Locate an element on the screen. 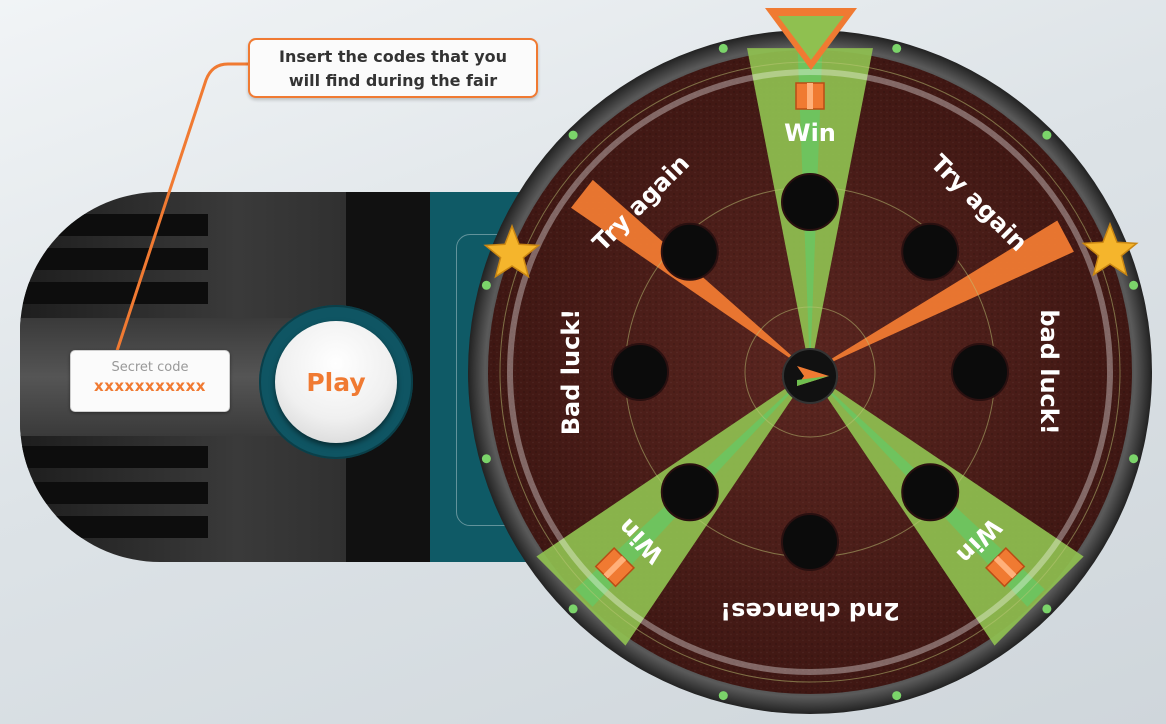 This screenshot has width=1166, height=724. gift-ribbon is located at coordinates (810, 96).